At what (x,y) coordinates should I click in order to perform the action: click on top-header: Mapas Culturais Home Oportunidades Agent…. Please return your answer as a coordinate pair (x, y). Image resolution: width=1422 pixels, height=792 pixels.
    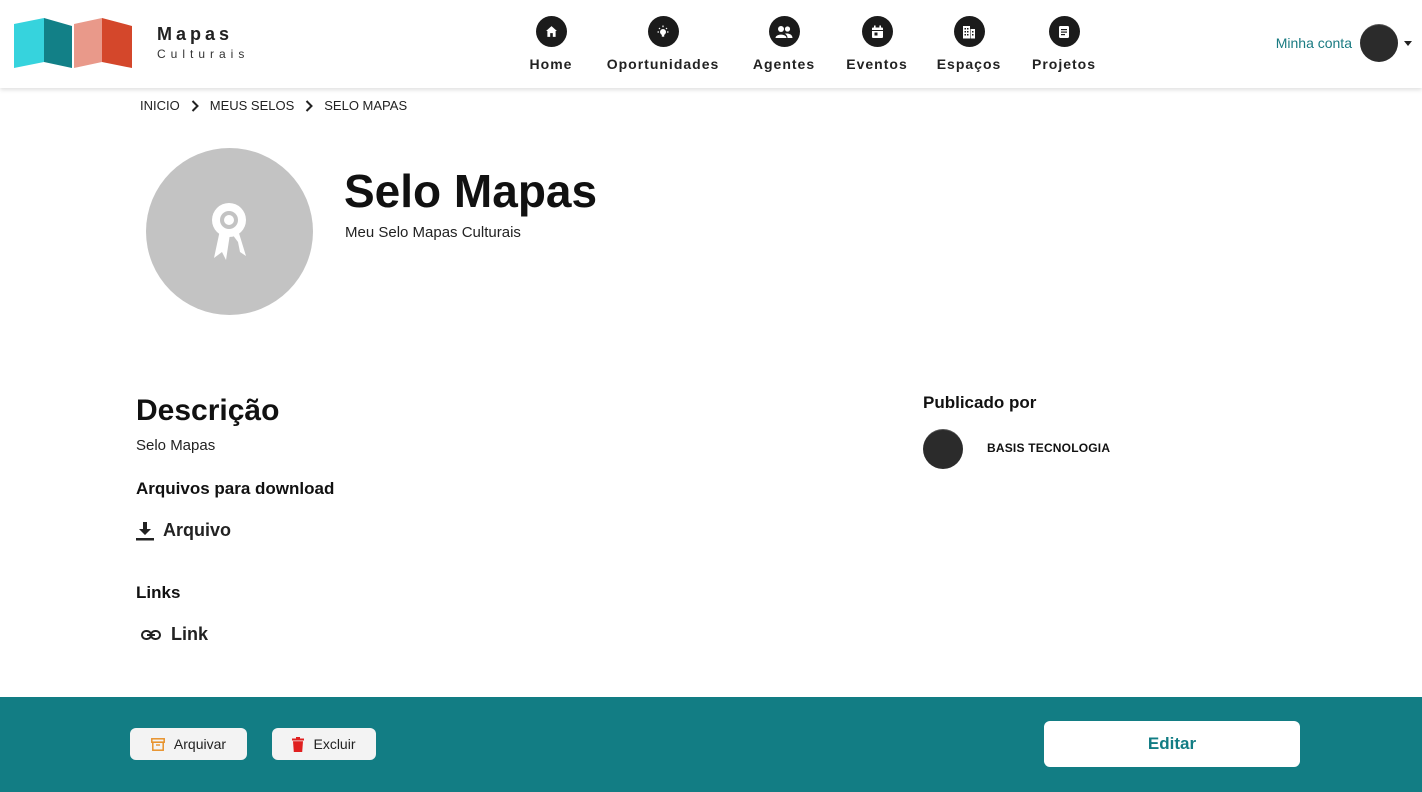
    Looking at the image, I should click on (711, 44).